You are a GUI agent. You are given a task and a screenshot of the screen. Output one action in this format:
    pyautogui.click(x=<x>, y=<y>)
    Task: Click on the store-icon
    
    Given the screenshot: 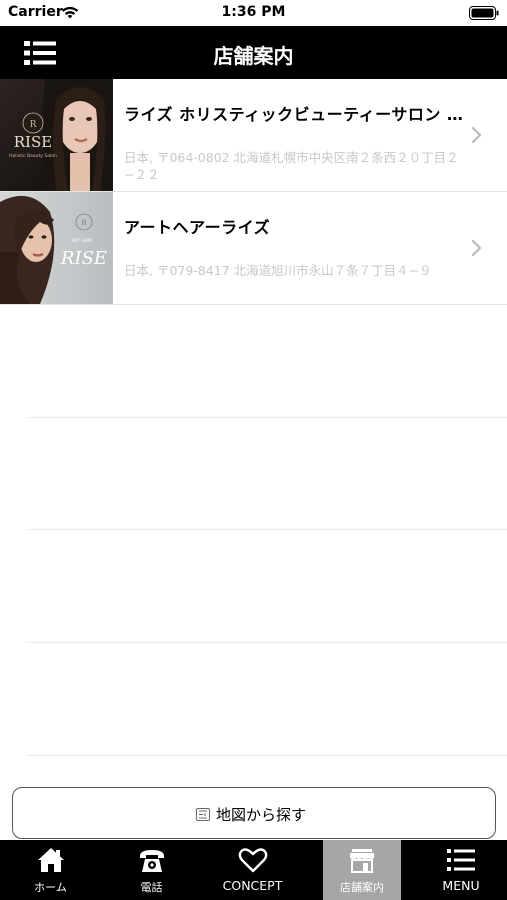 What is the action you would take?
    pyautogui.click(x=362, y=861)
    